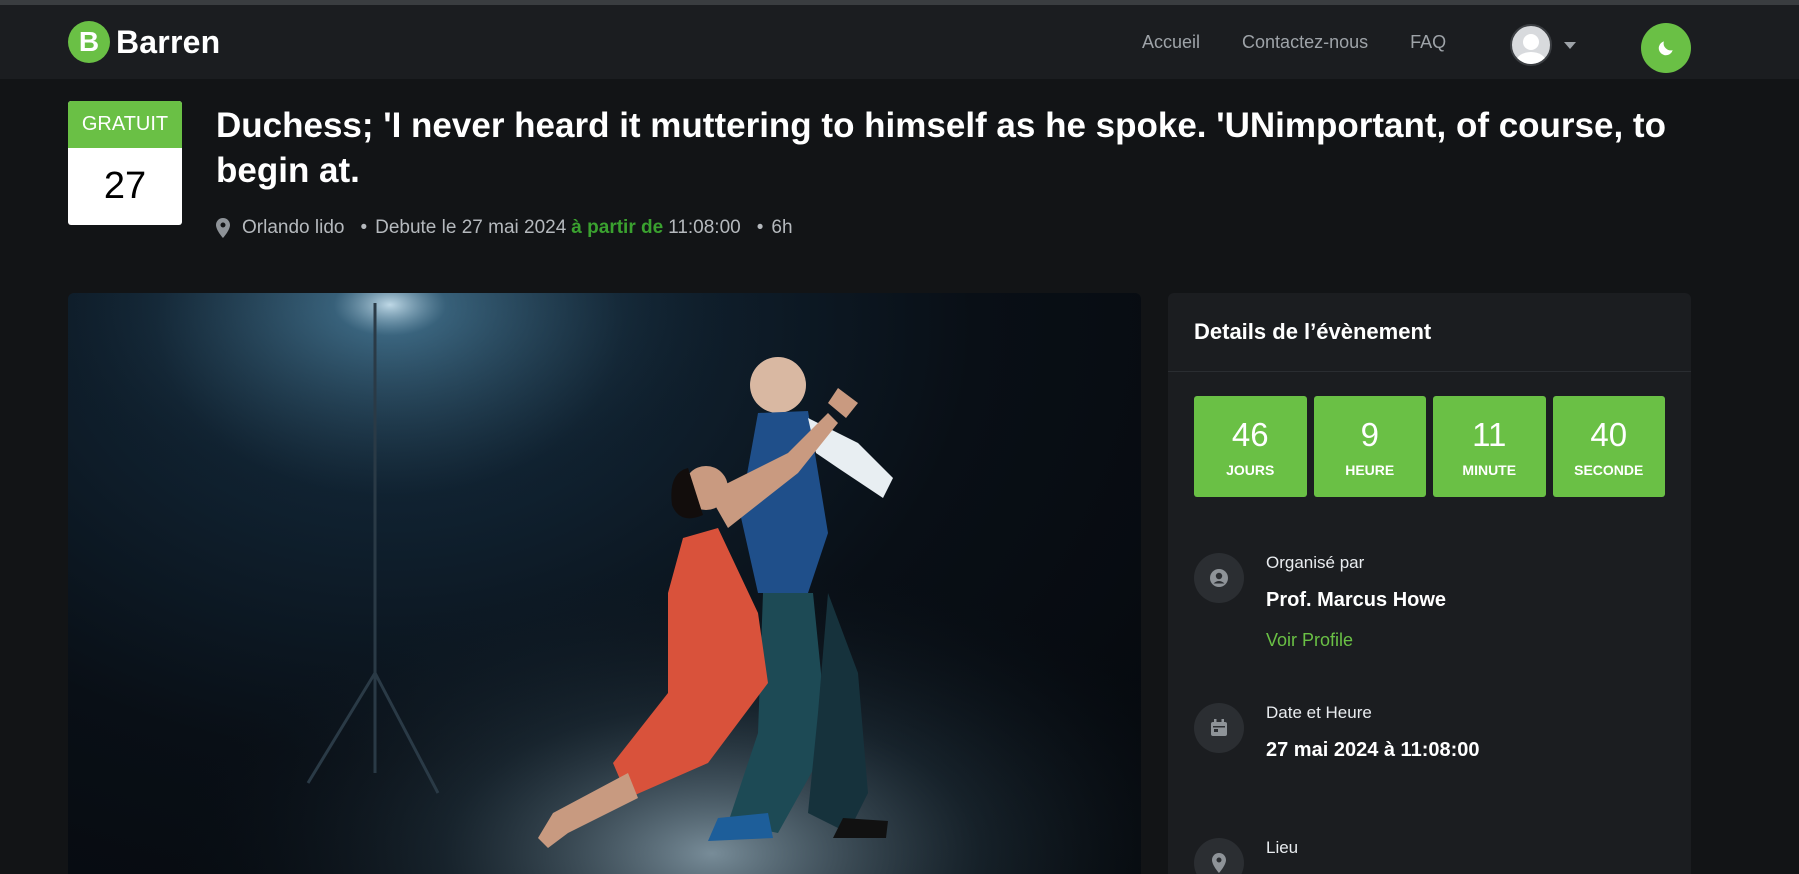  What do you see at coordinates (1319, 712) in the screenshot?
I see `datetime-label: Date et Heure` at bounding box center [1319, 712].